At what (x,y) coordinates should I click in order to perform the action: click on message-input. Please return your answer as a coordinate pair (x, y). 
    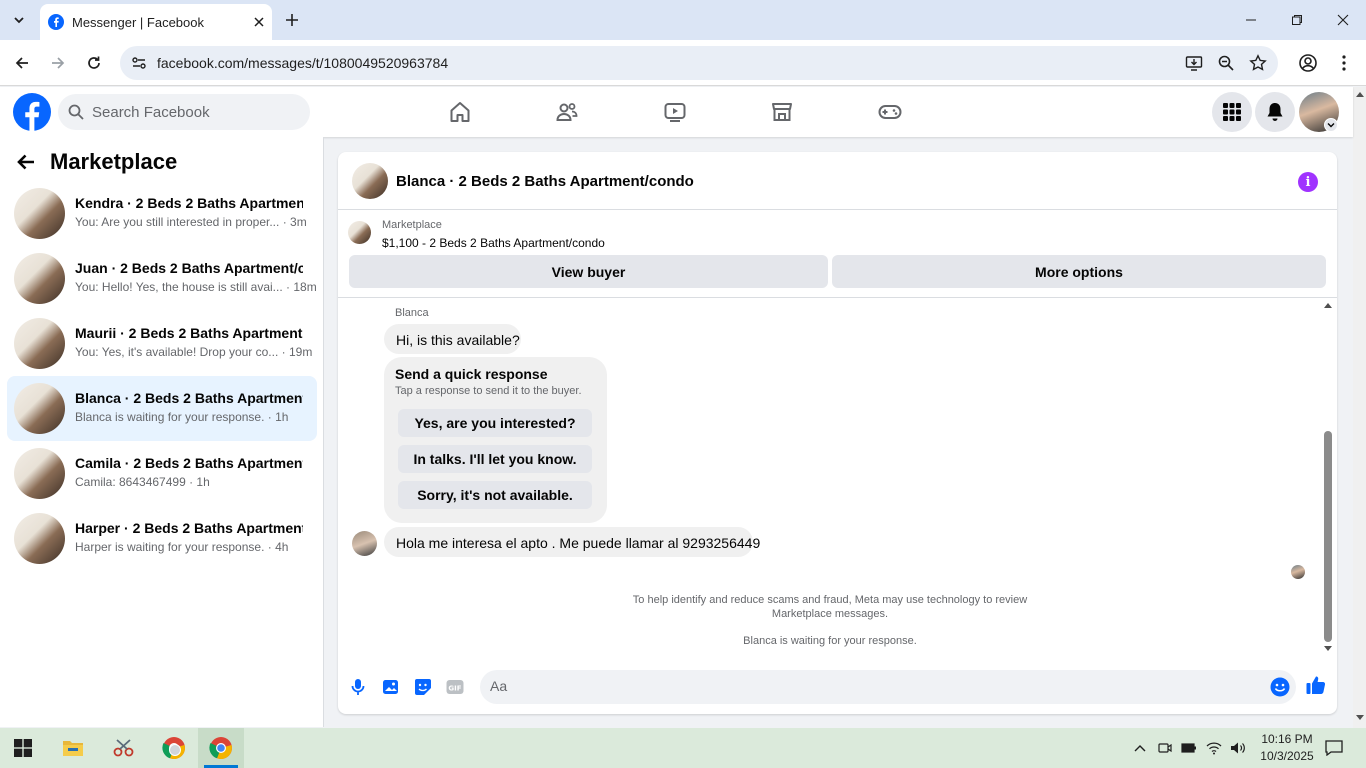
    Looking at the image, I should click on (870, 686).